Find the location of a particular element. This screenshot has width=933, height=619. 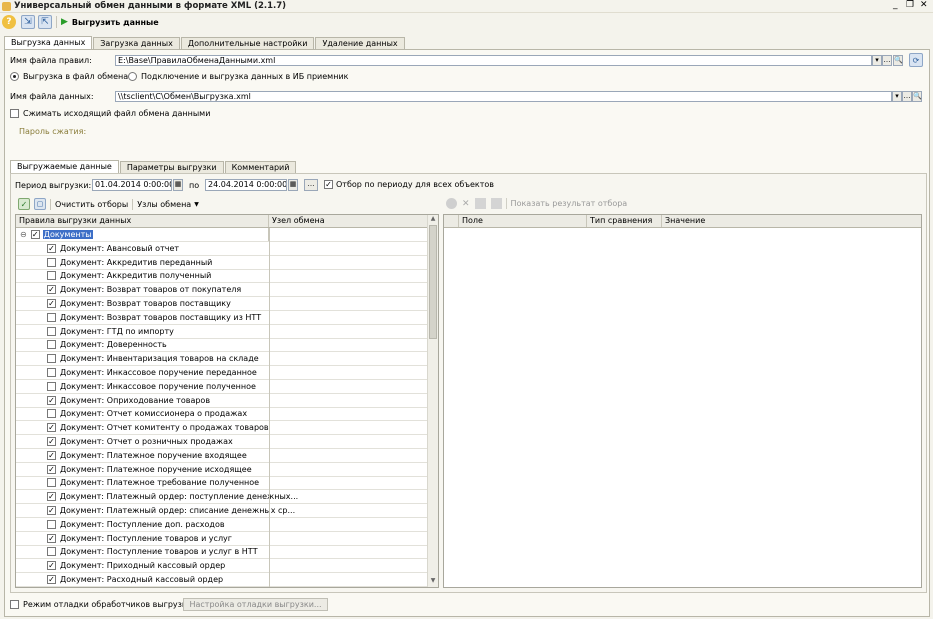

tab-exported-data: Выгружаемые данные is located at coordinates (64, 166).